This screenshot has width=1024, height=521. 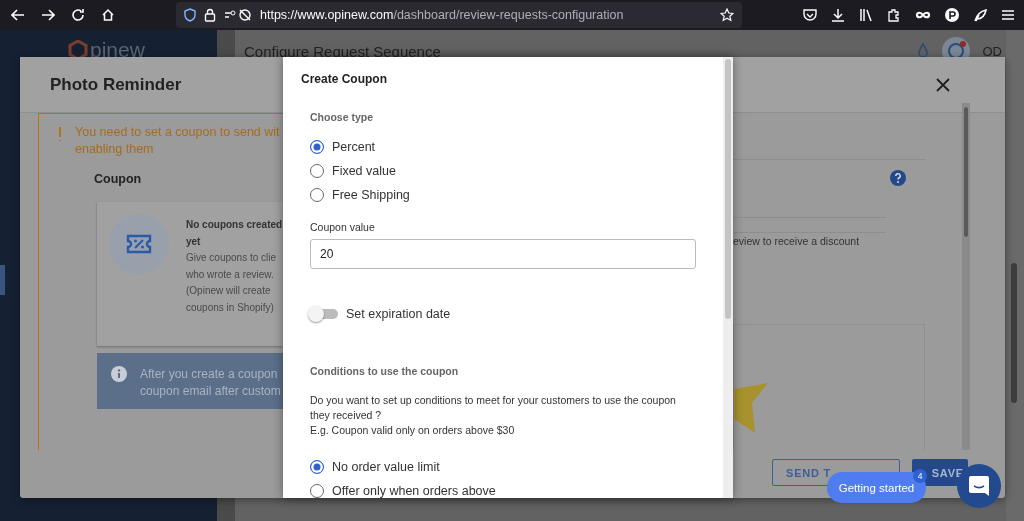 What do you see at coordinates (48, 15) in the screenshot?
I see `forward-icon` at bounding box center [48, 15].